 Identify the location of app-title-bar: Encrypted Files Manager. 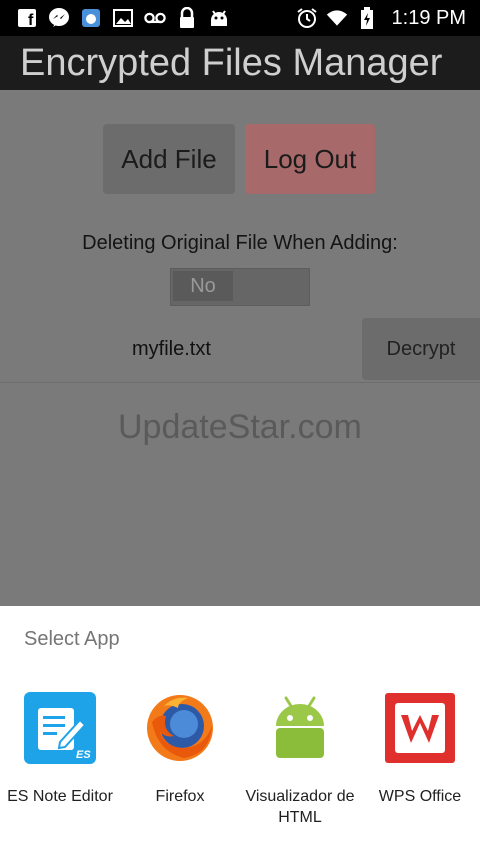
(240, 63).